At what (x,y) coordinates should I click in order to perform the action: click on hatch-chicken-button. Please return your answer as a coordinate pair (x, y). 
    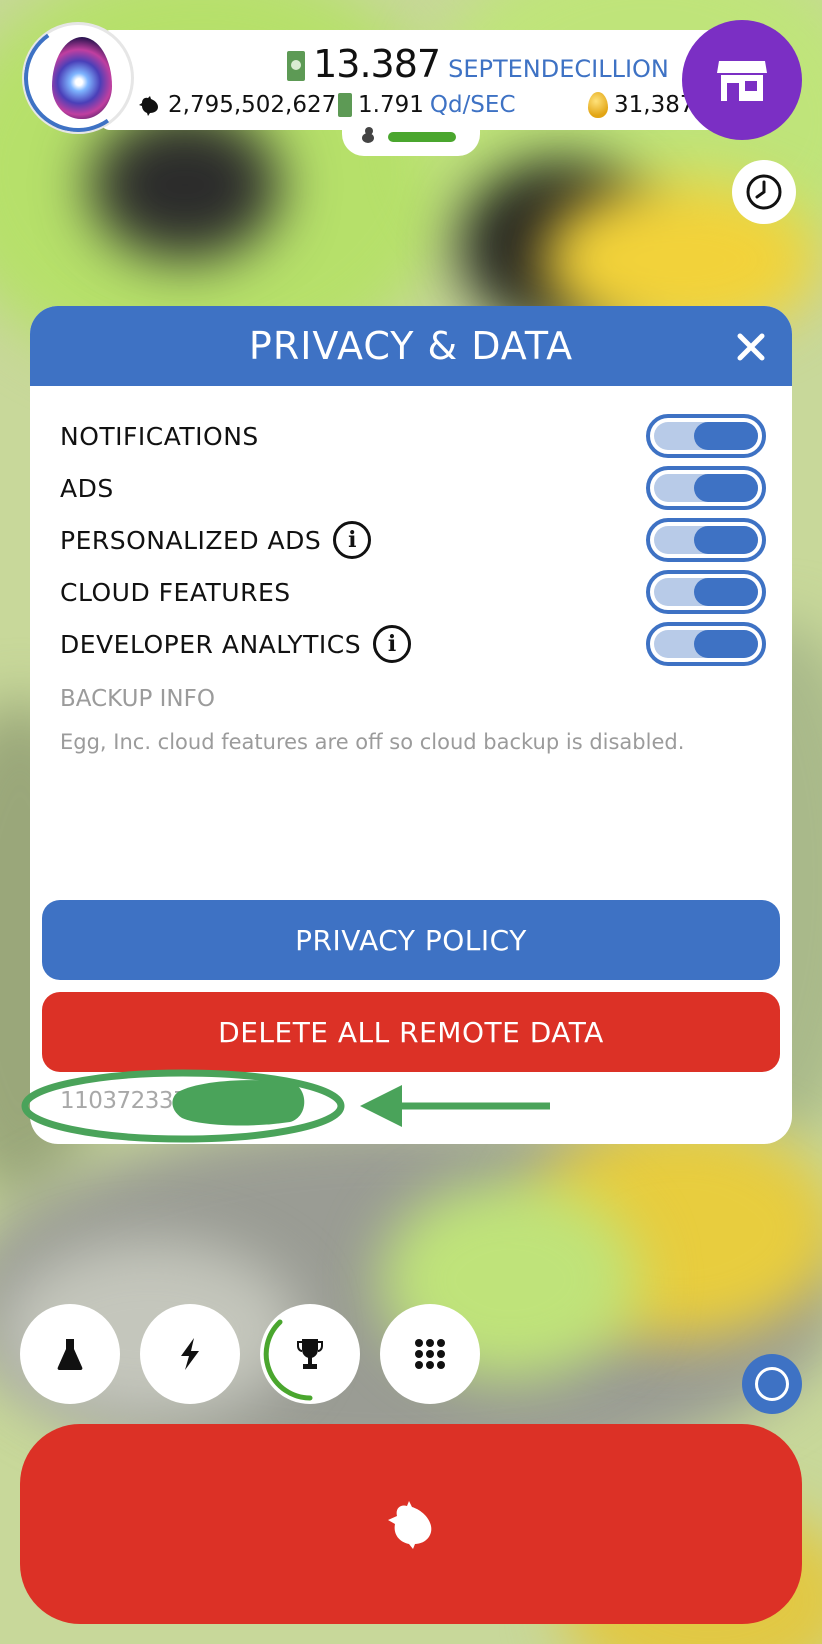
    Looking at the image, I should click on (411, 1524).